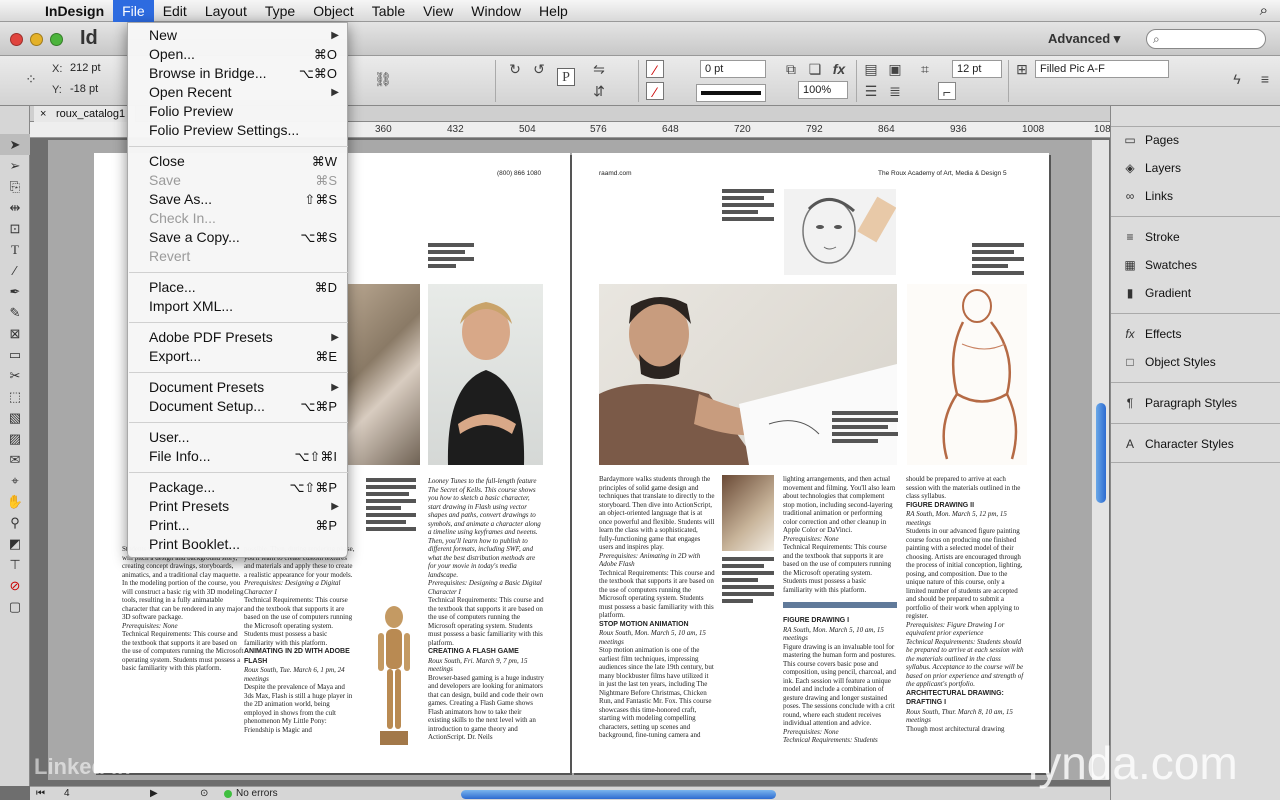  What do you see at coordinates (15, 249) in the screenshot?
I see `type-tool-icon: T` at bounding box center [15, 249].